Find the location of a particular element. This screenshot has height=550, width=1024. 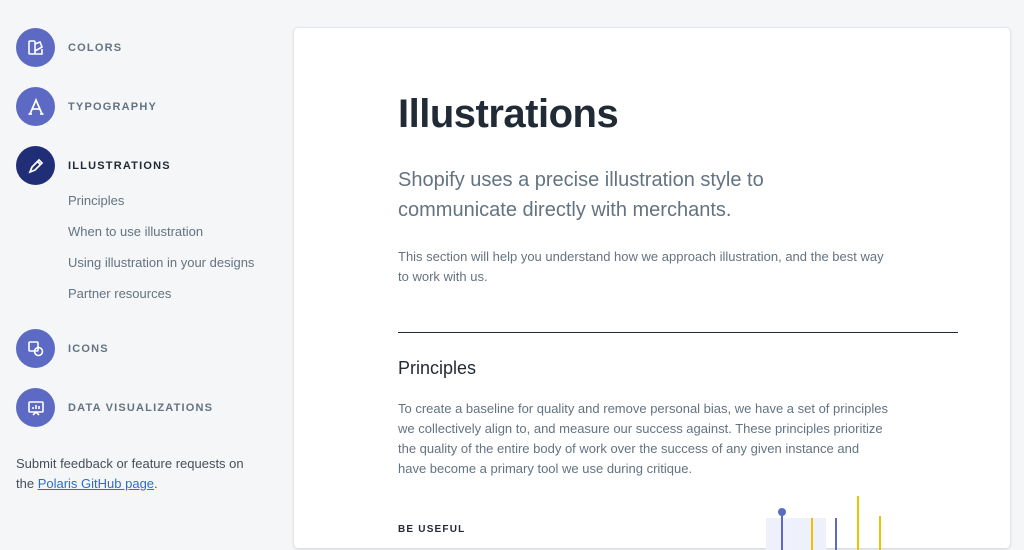

data-visualizations-icon is located at coordinates (35, 407).